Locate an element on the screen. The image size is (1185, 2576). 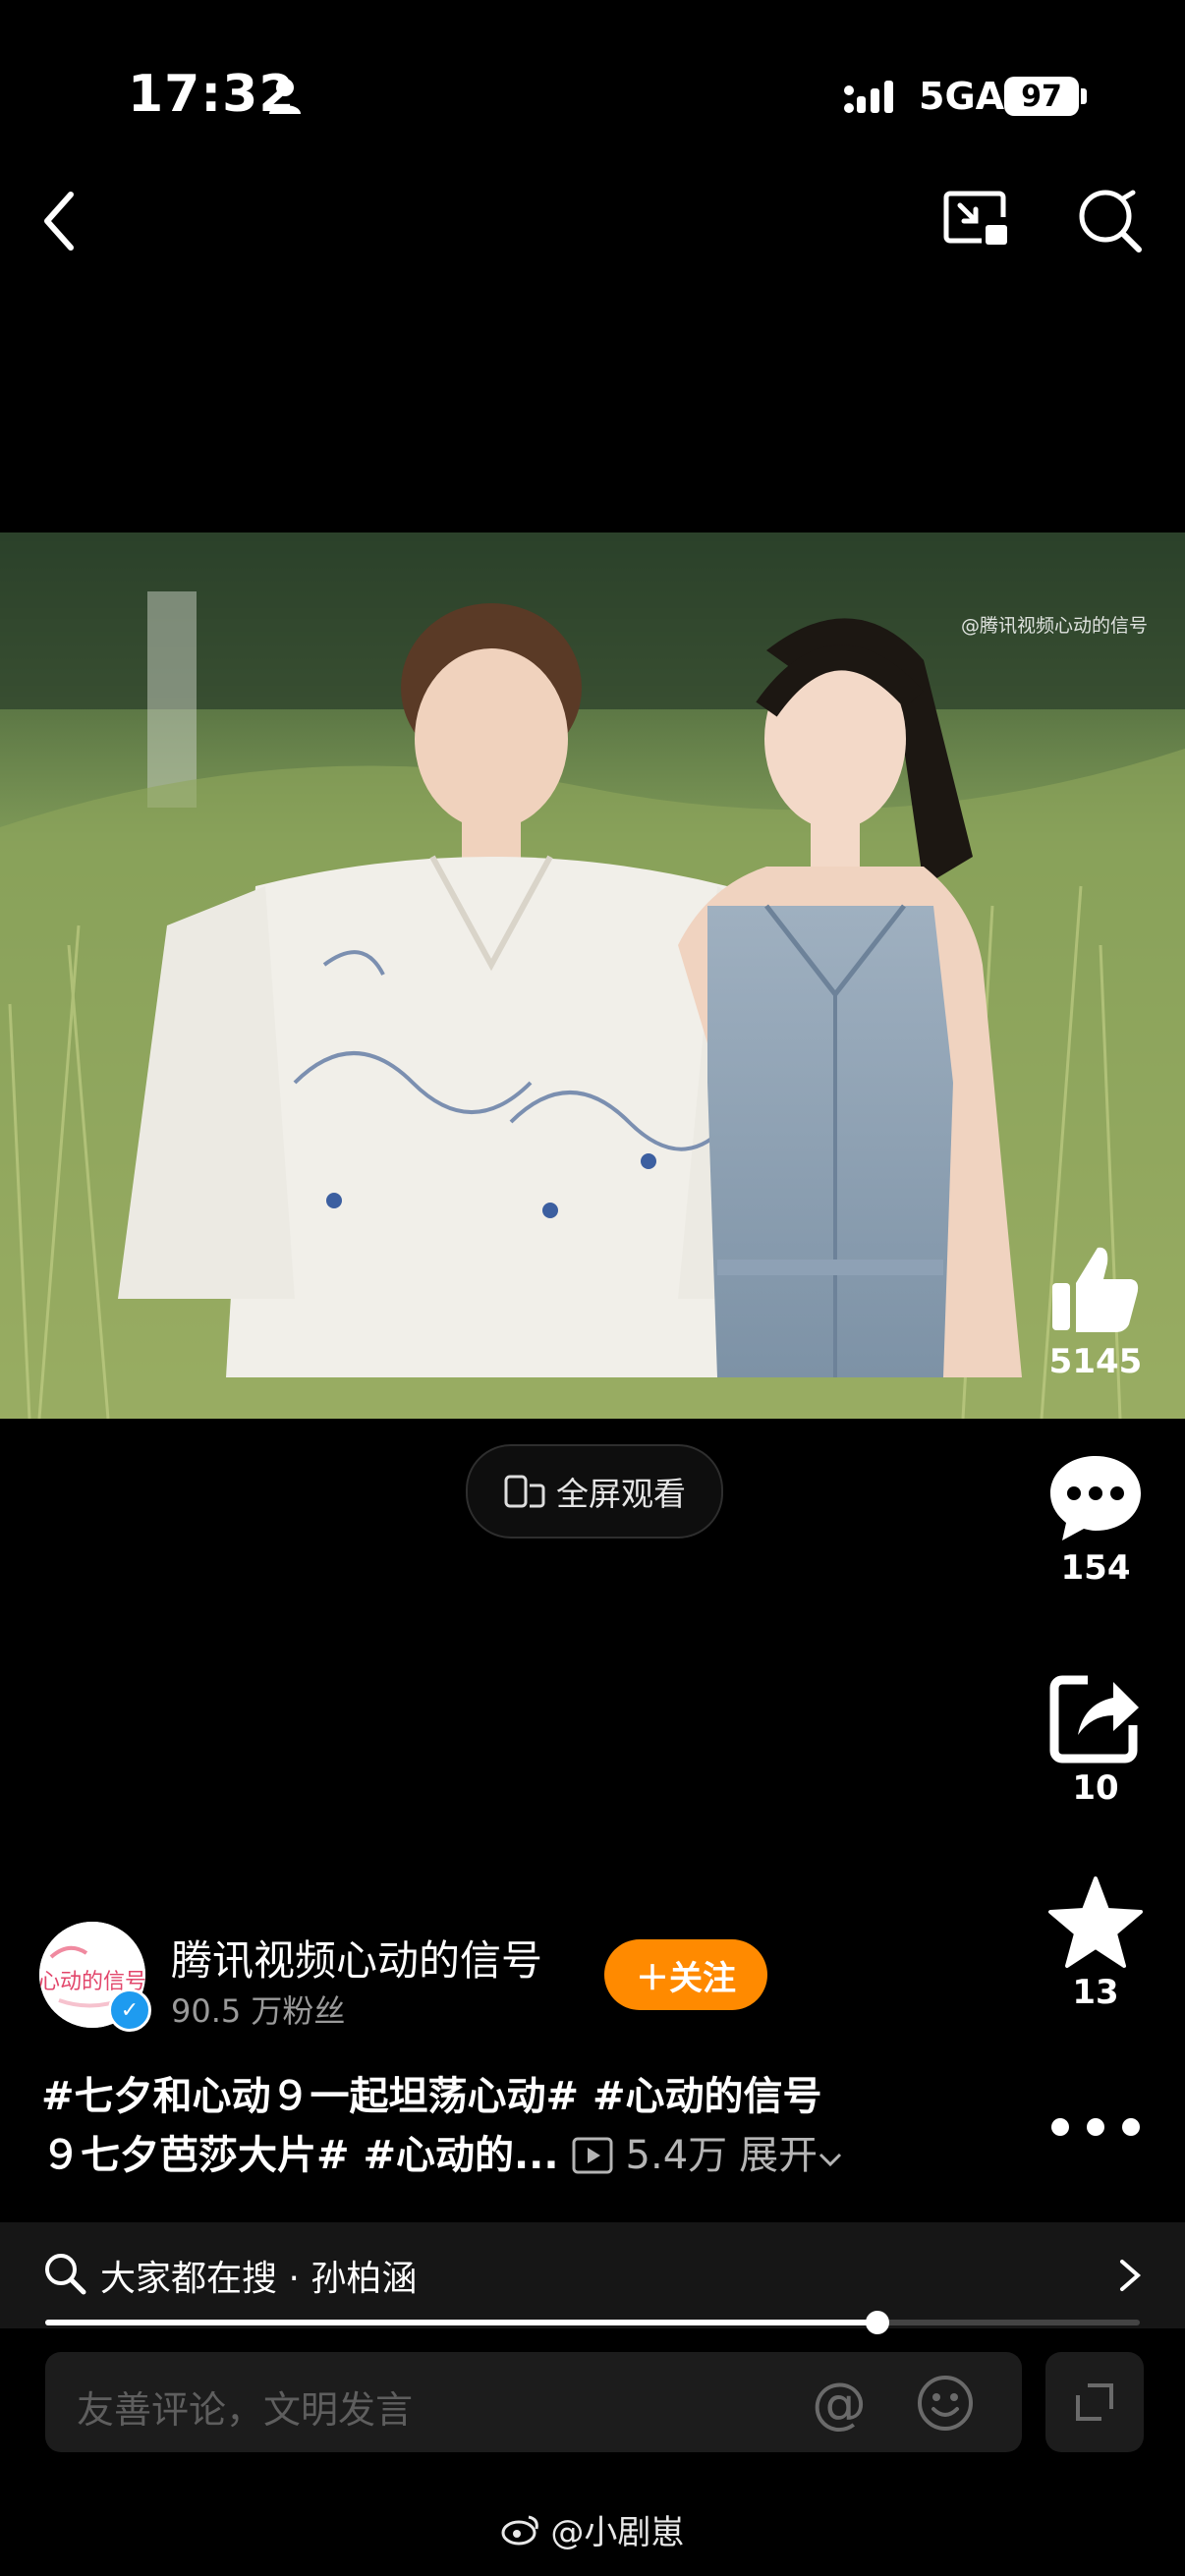
video-progress-handle is located at coordinates (878, 2322).